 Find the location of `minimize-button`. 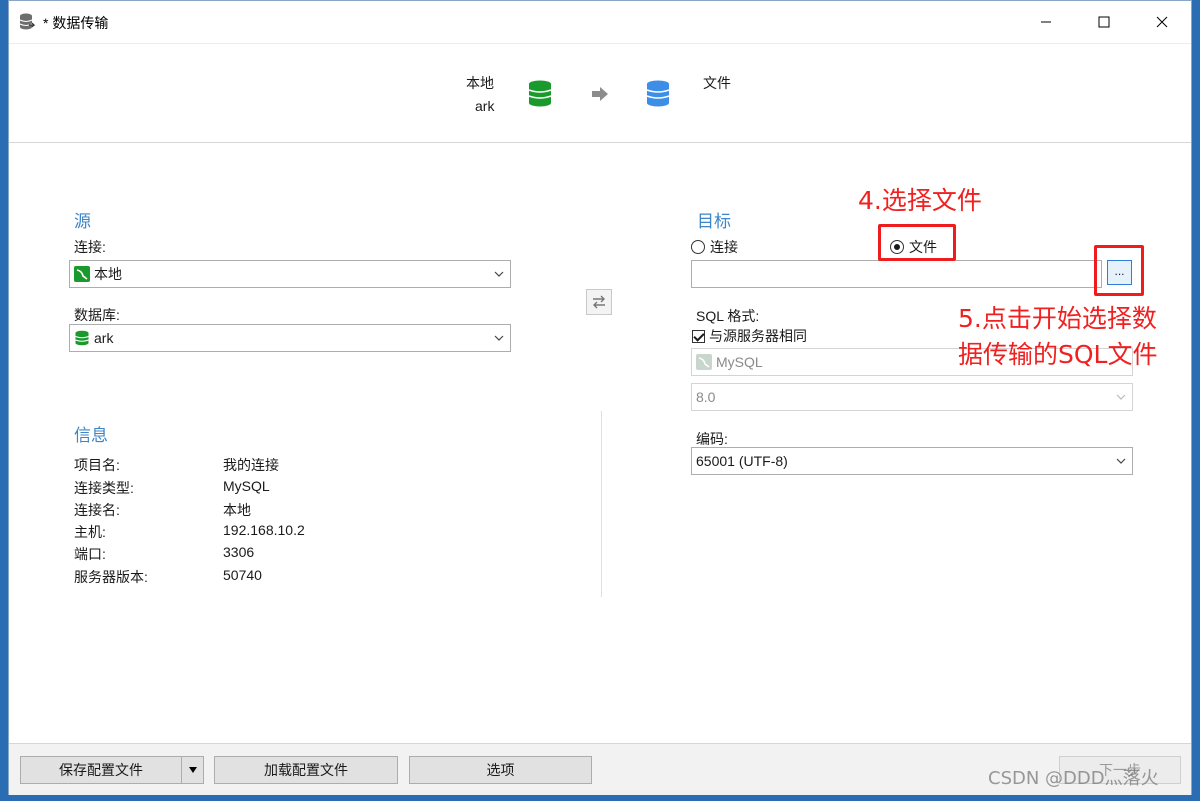

minimize-button is located at coordinates (1046, 22).